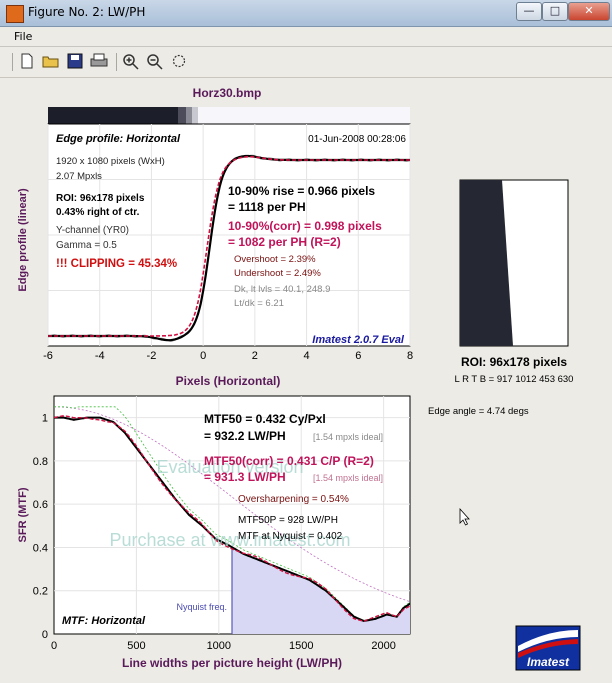  What do you see at coordinates (306, 62) in the screenshot?
I see `toolbar` at bounding box center [306, 62].